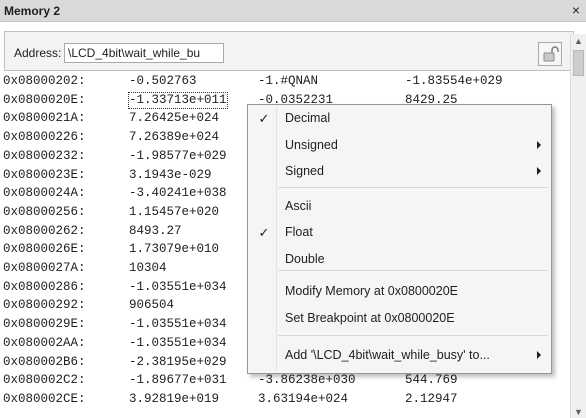 This screenshot has height=418, width=586. I want to click on memory-address: 0x080002B6:, so click(44, 361).